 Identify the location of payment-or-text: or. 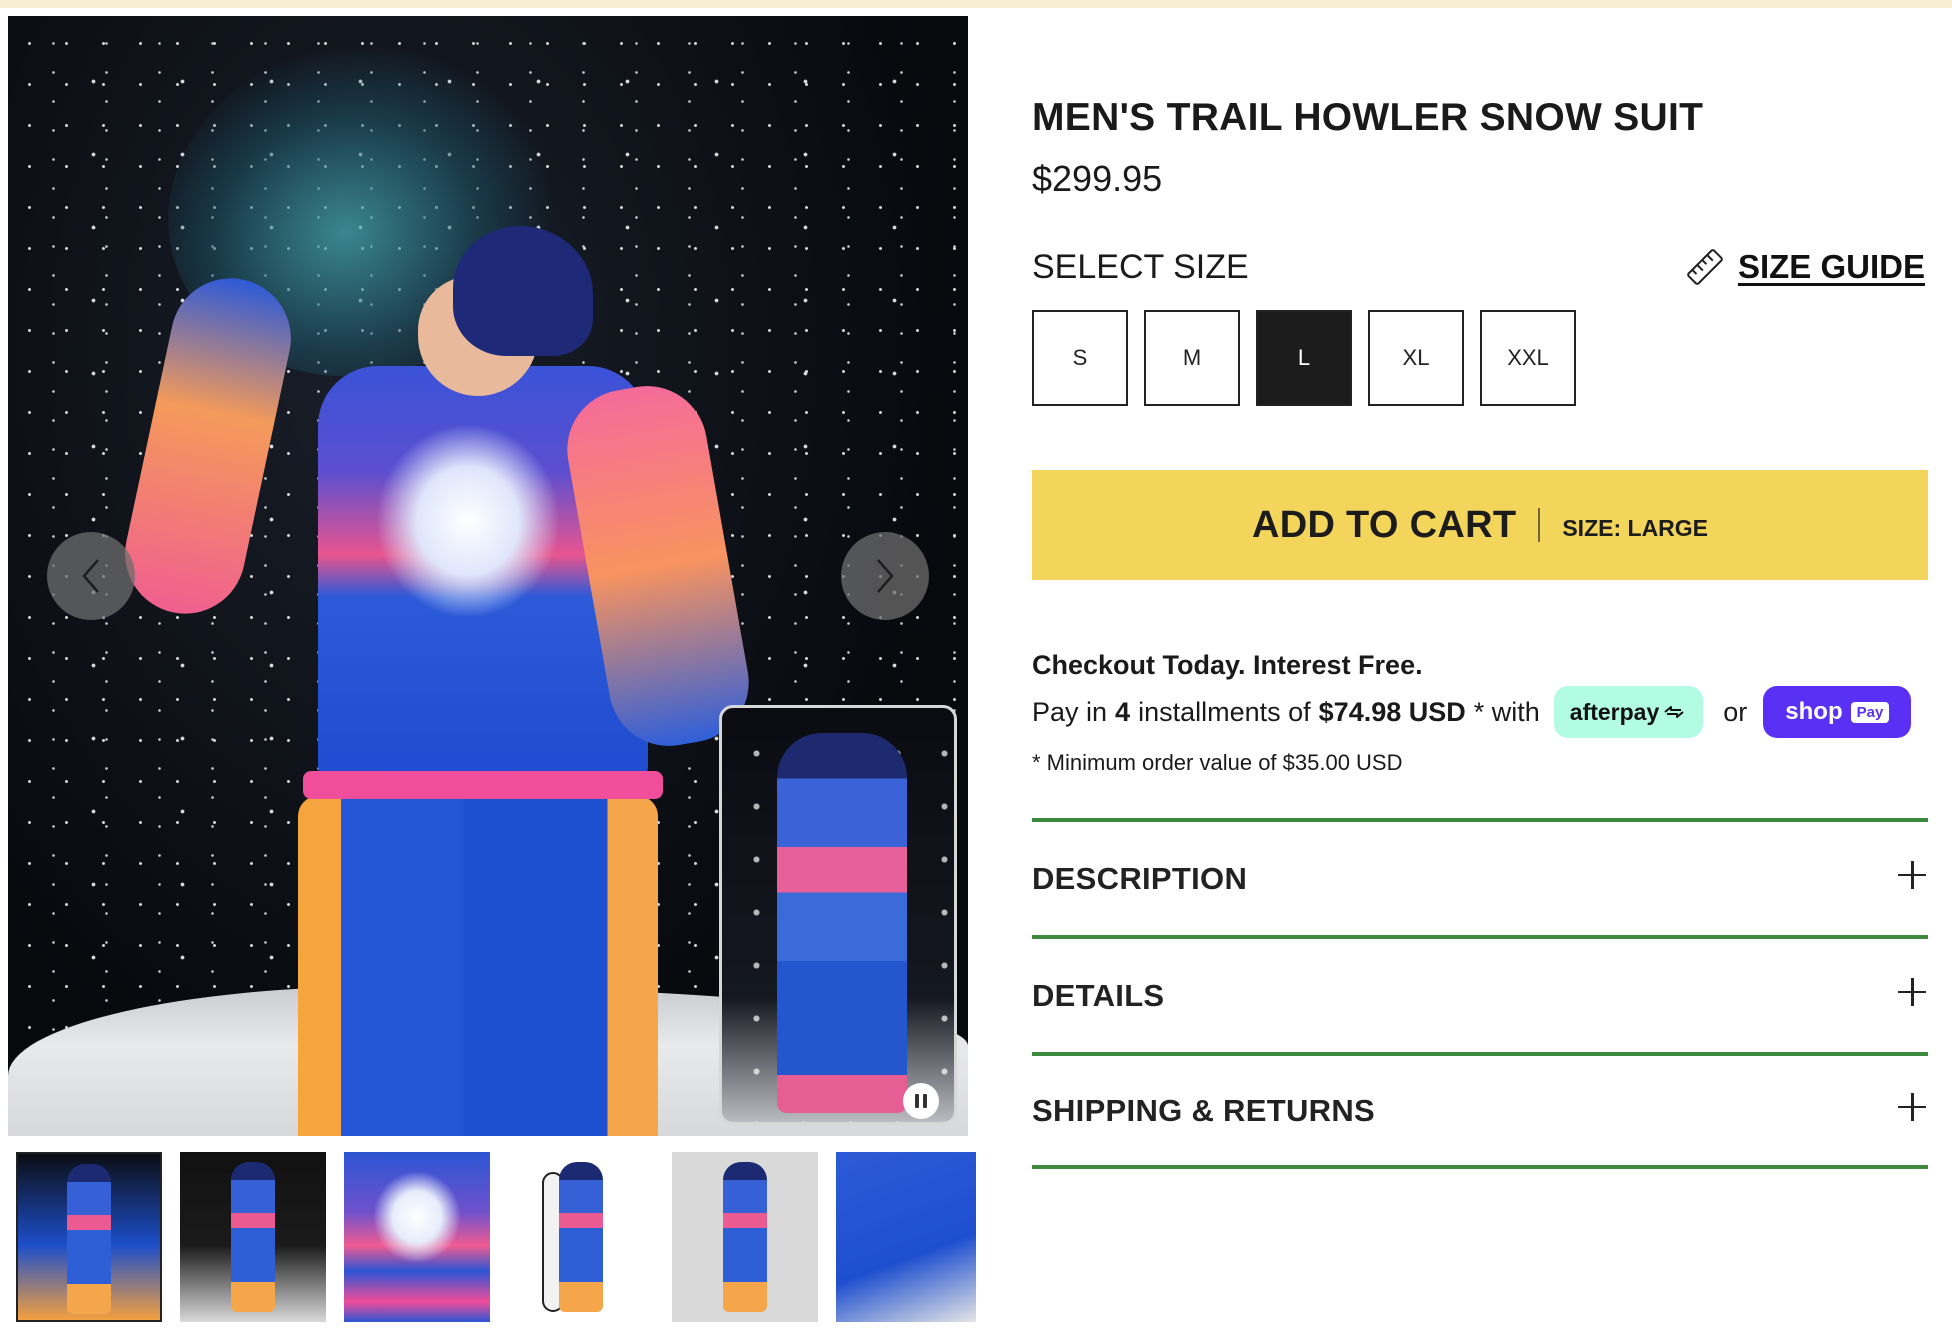
(1735, 711).